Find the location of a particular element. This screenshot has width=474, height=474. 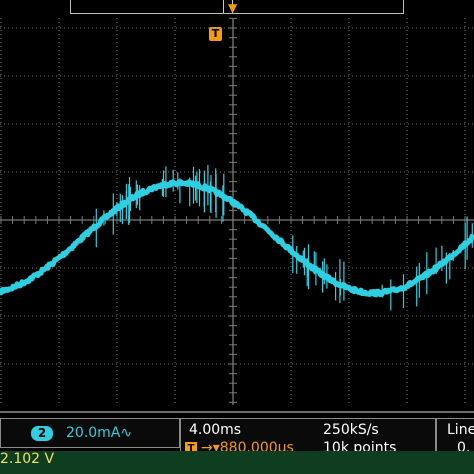

trigger-source: Line is located at coordinates (460, 430).